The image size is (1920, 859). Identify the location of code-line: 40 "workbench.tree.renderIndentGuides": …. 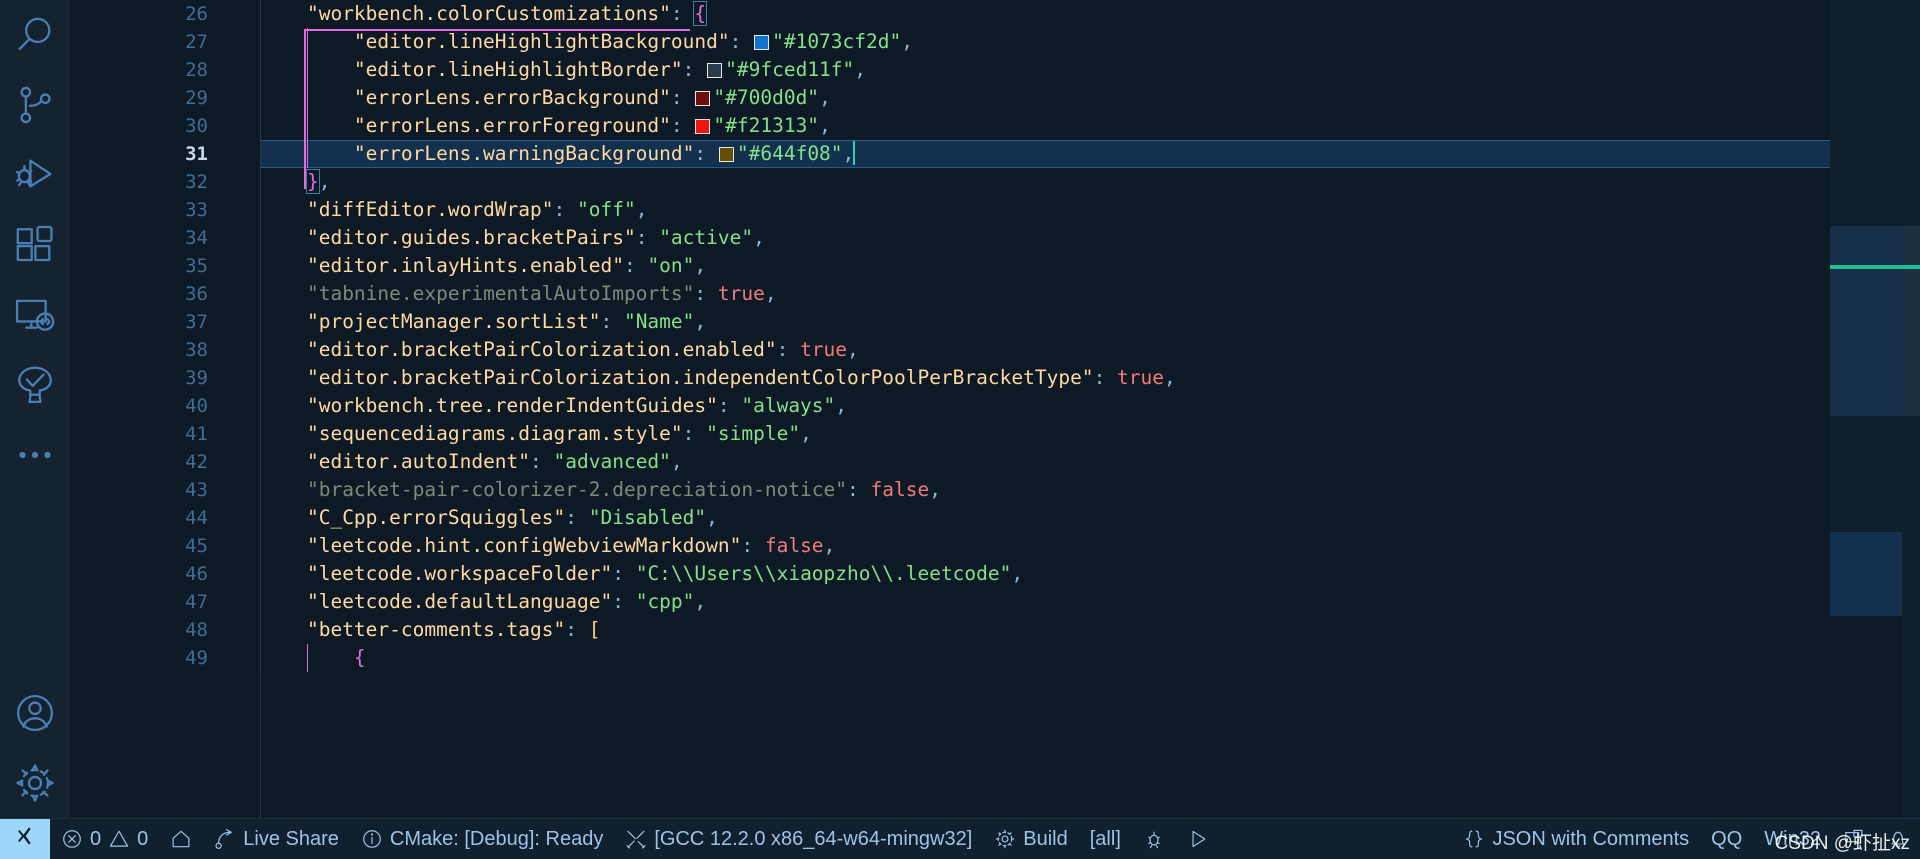
(995, 406).